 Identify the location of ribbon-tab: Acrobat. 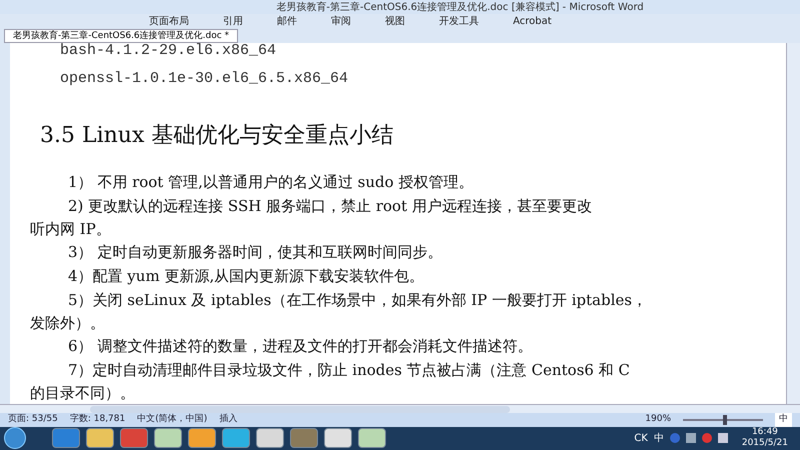
(532, 21).